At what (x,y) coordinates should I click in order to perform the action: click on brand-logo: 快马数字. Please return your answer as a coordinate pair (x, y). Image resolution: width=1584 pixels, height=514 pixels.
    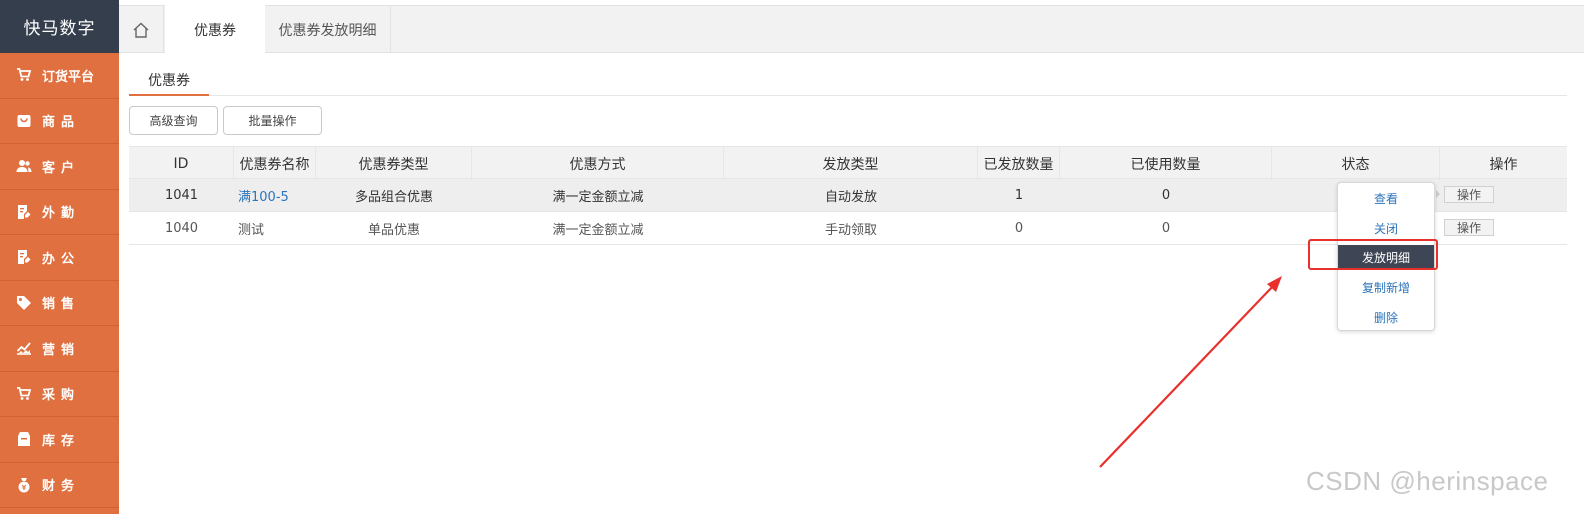
    Looking at the image, I should click on (59, 26).